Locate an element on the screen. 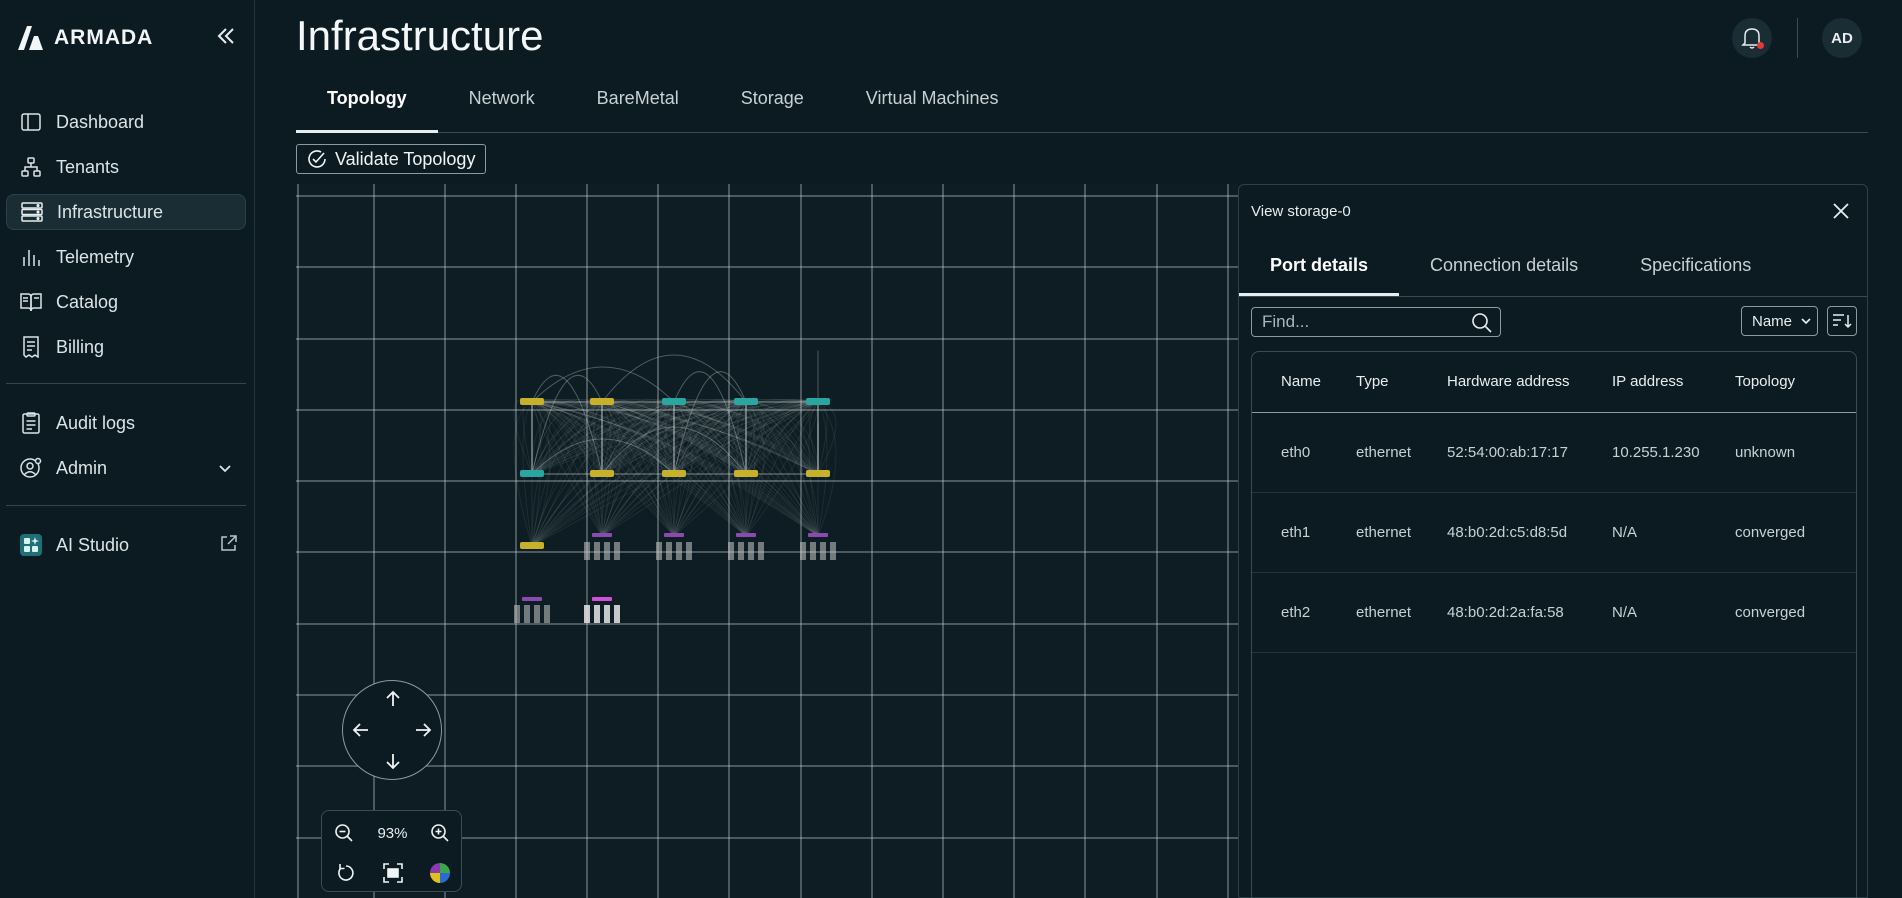  header-divider is located at coordinates (1797, 38).